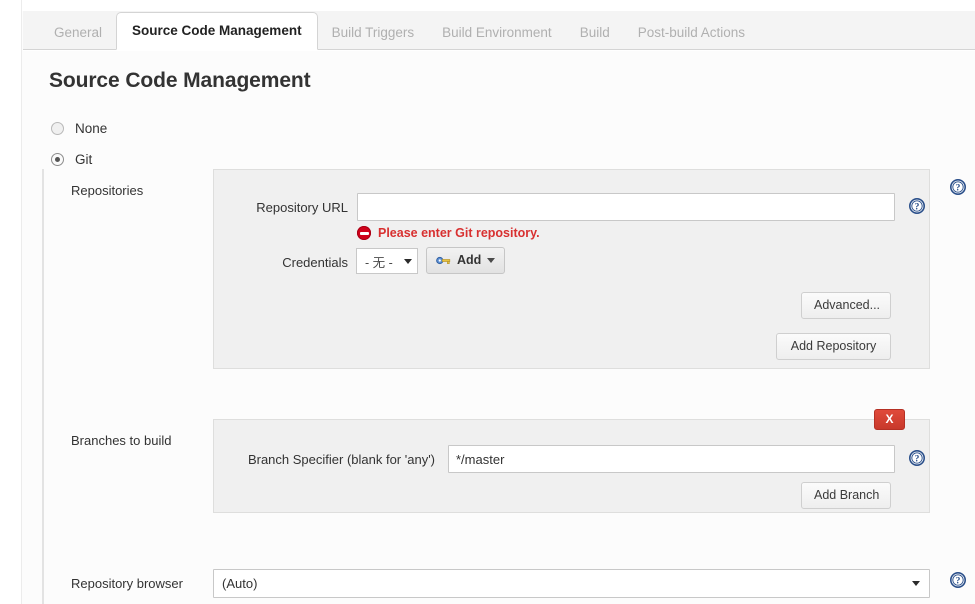  What do you see at coordinates (315, 262) in the screenshot?
I see `credentials-label: Credentials` at bounding box center [315, 262].